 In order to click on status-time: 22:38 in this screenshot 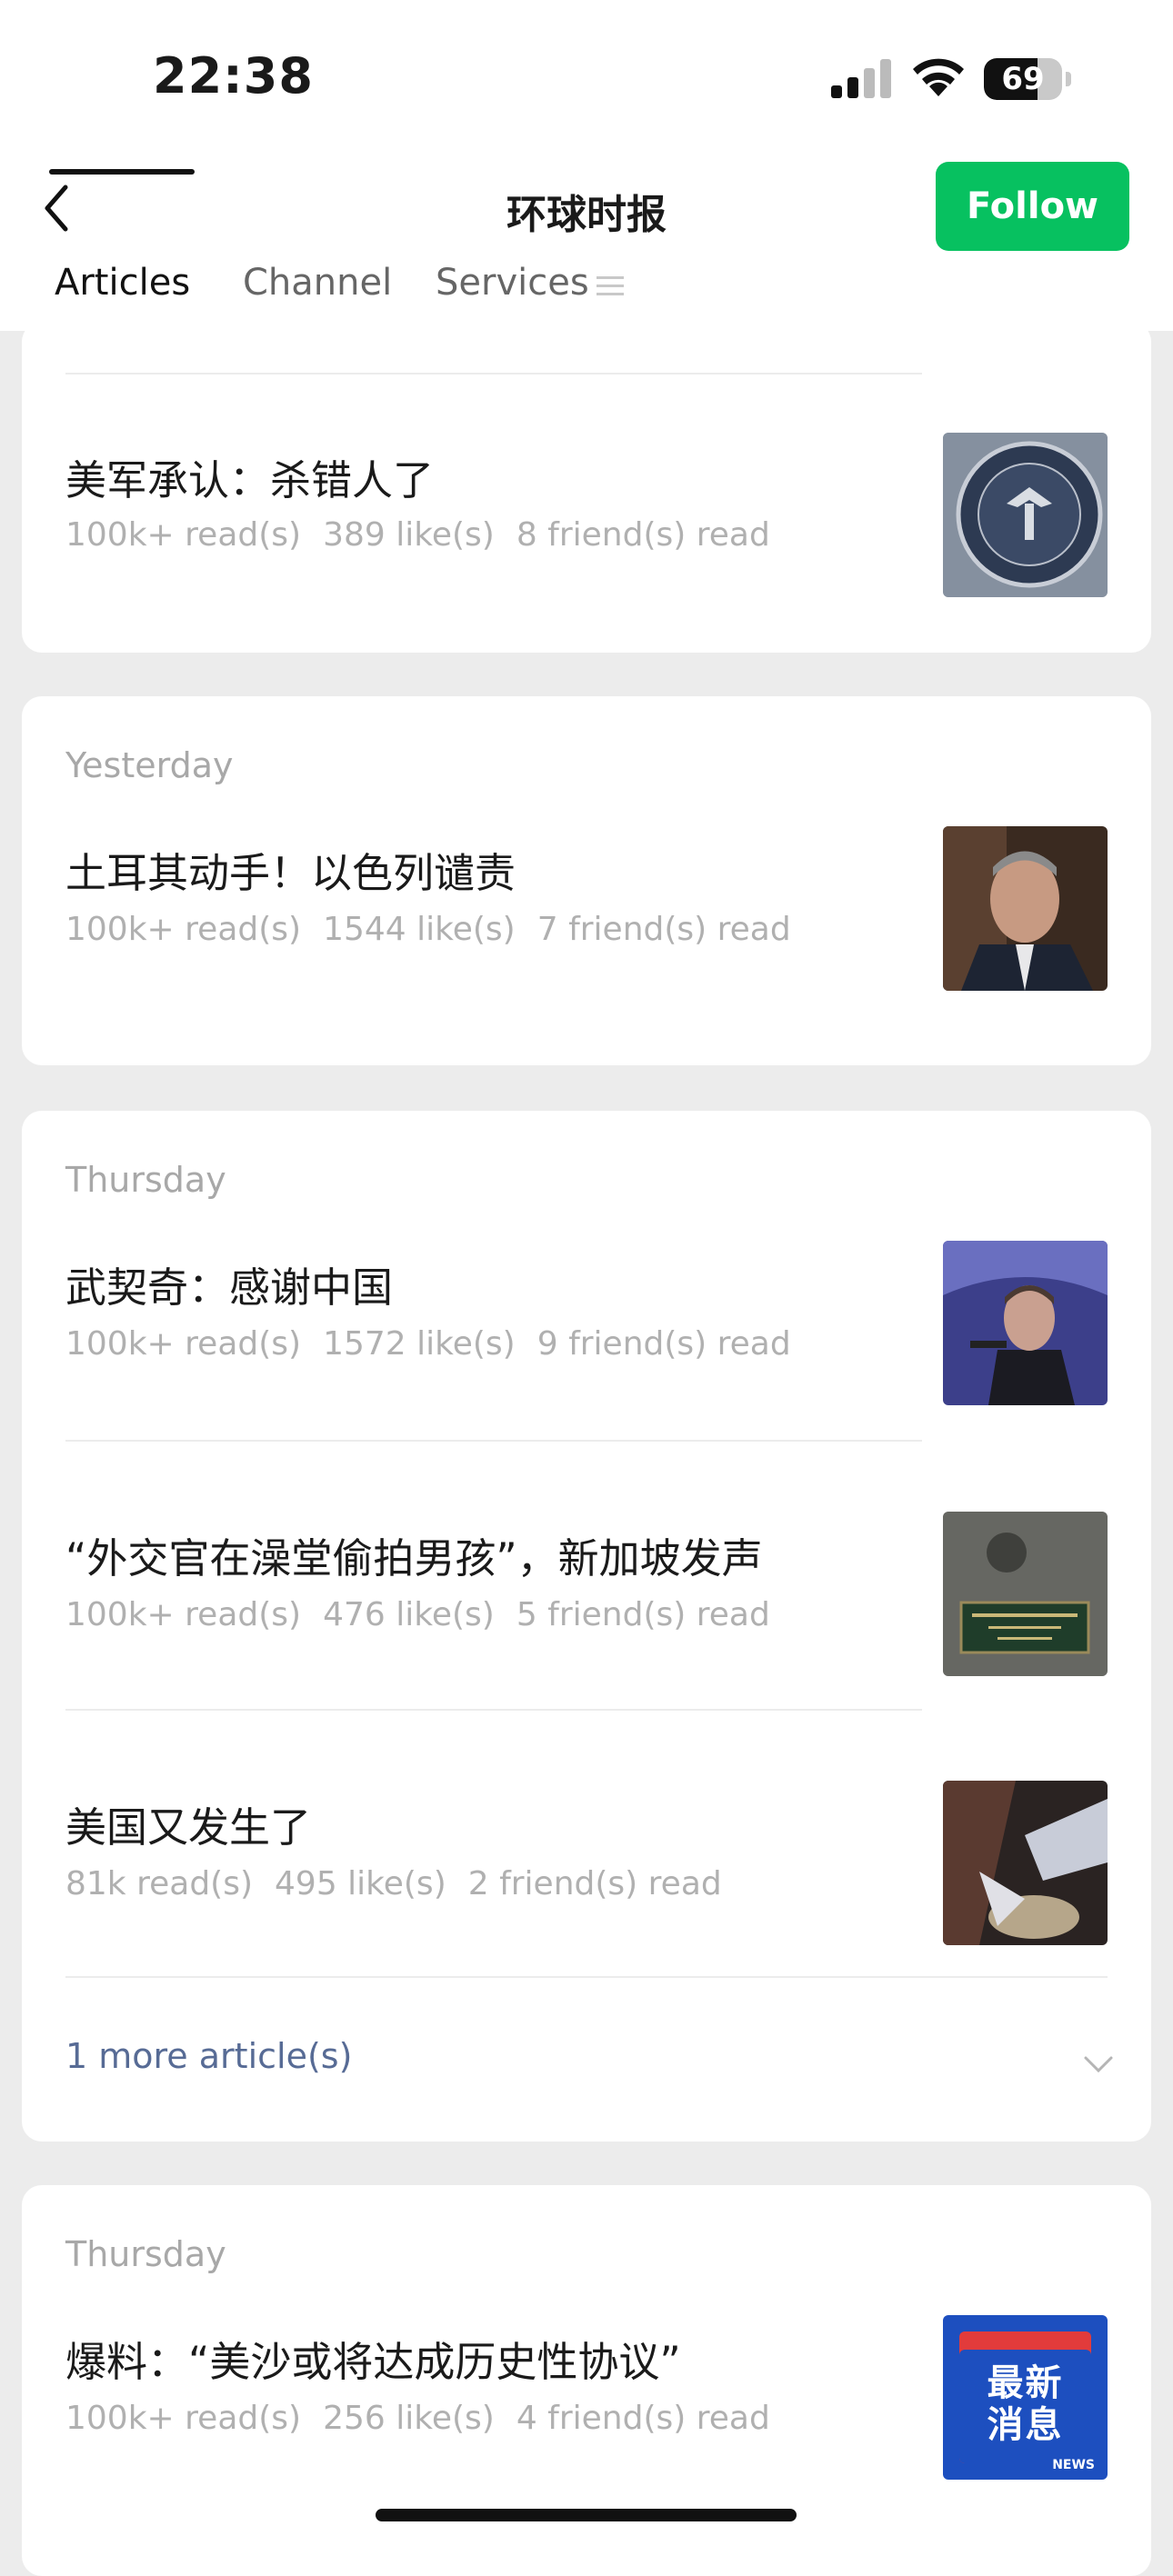, I will do `click(233, 76)`.